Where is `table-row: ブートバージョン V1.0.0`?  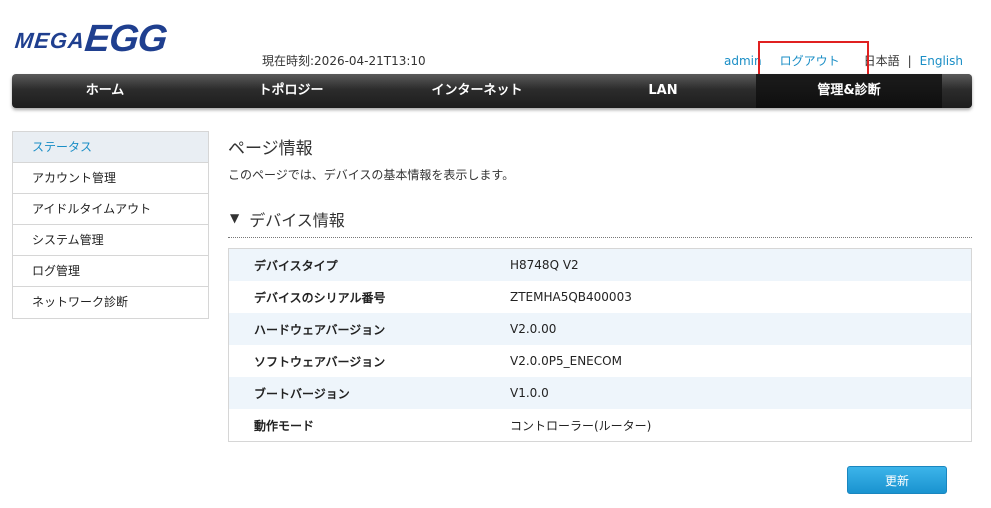
table-row: ブートバージョン V1.0.0 is located at coordinates (600, 393).